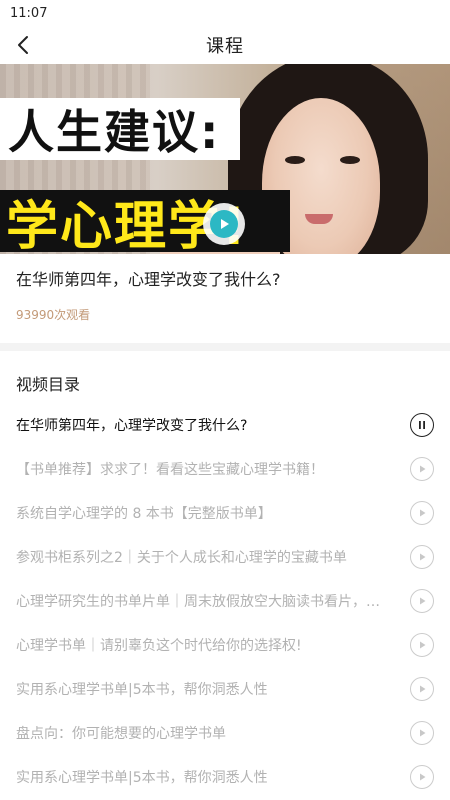 This screenshot has width=450, height=800. I want to click on status-time: 11:07, so click(29, 13).